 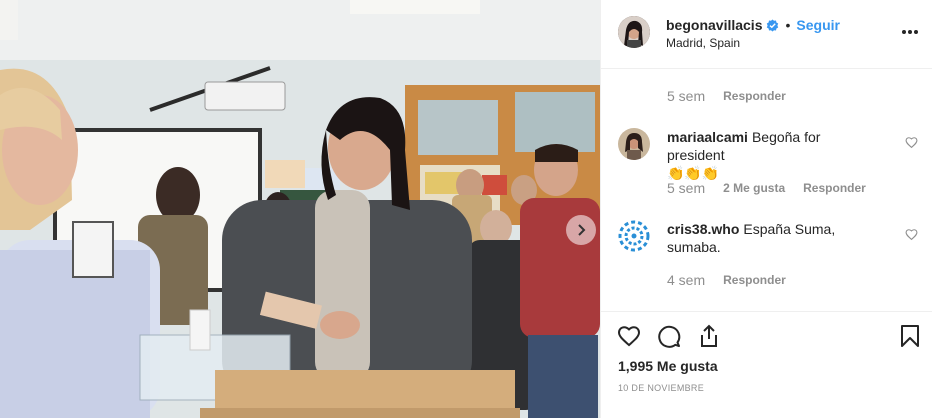 I want to click on author-username: begonavillacis, so click(x=714, y=25).